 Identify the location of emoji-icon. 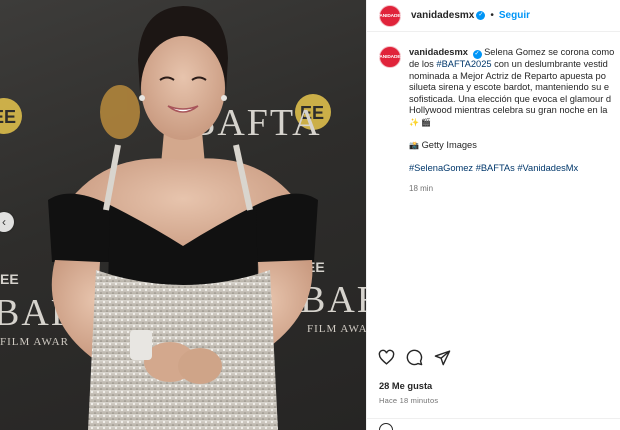
(386, 426).